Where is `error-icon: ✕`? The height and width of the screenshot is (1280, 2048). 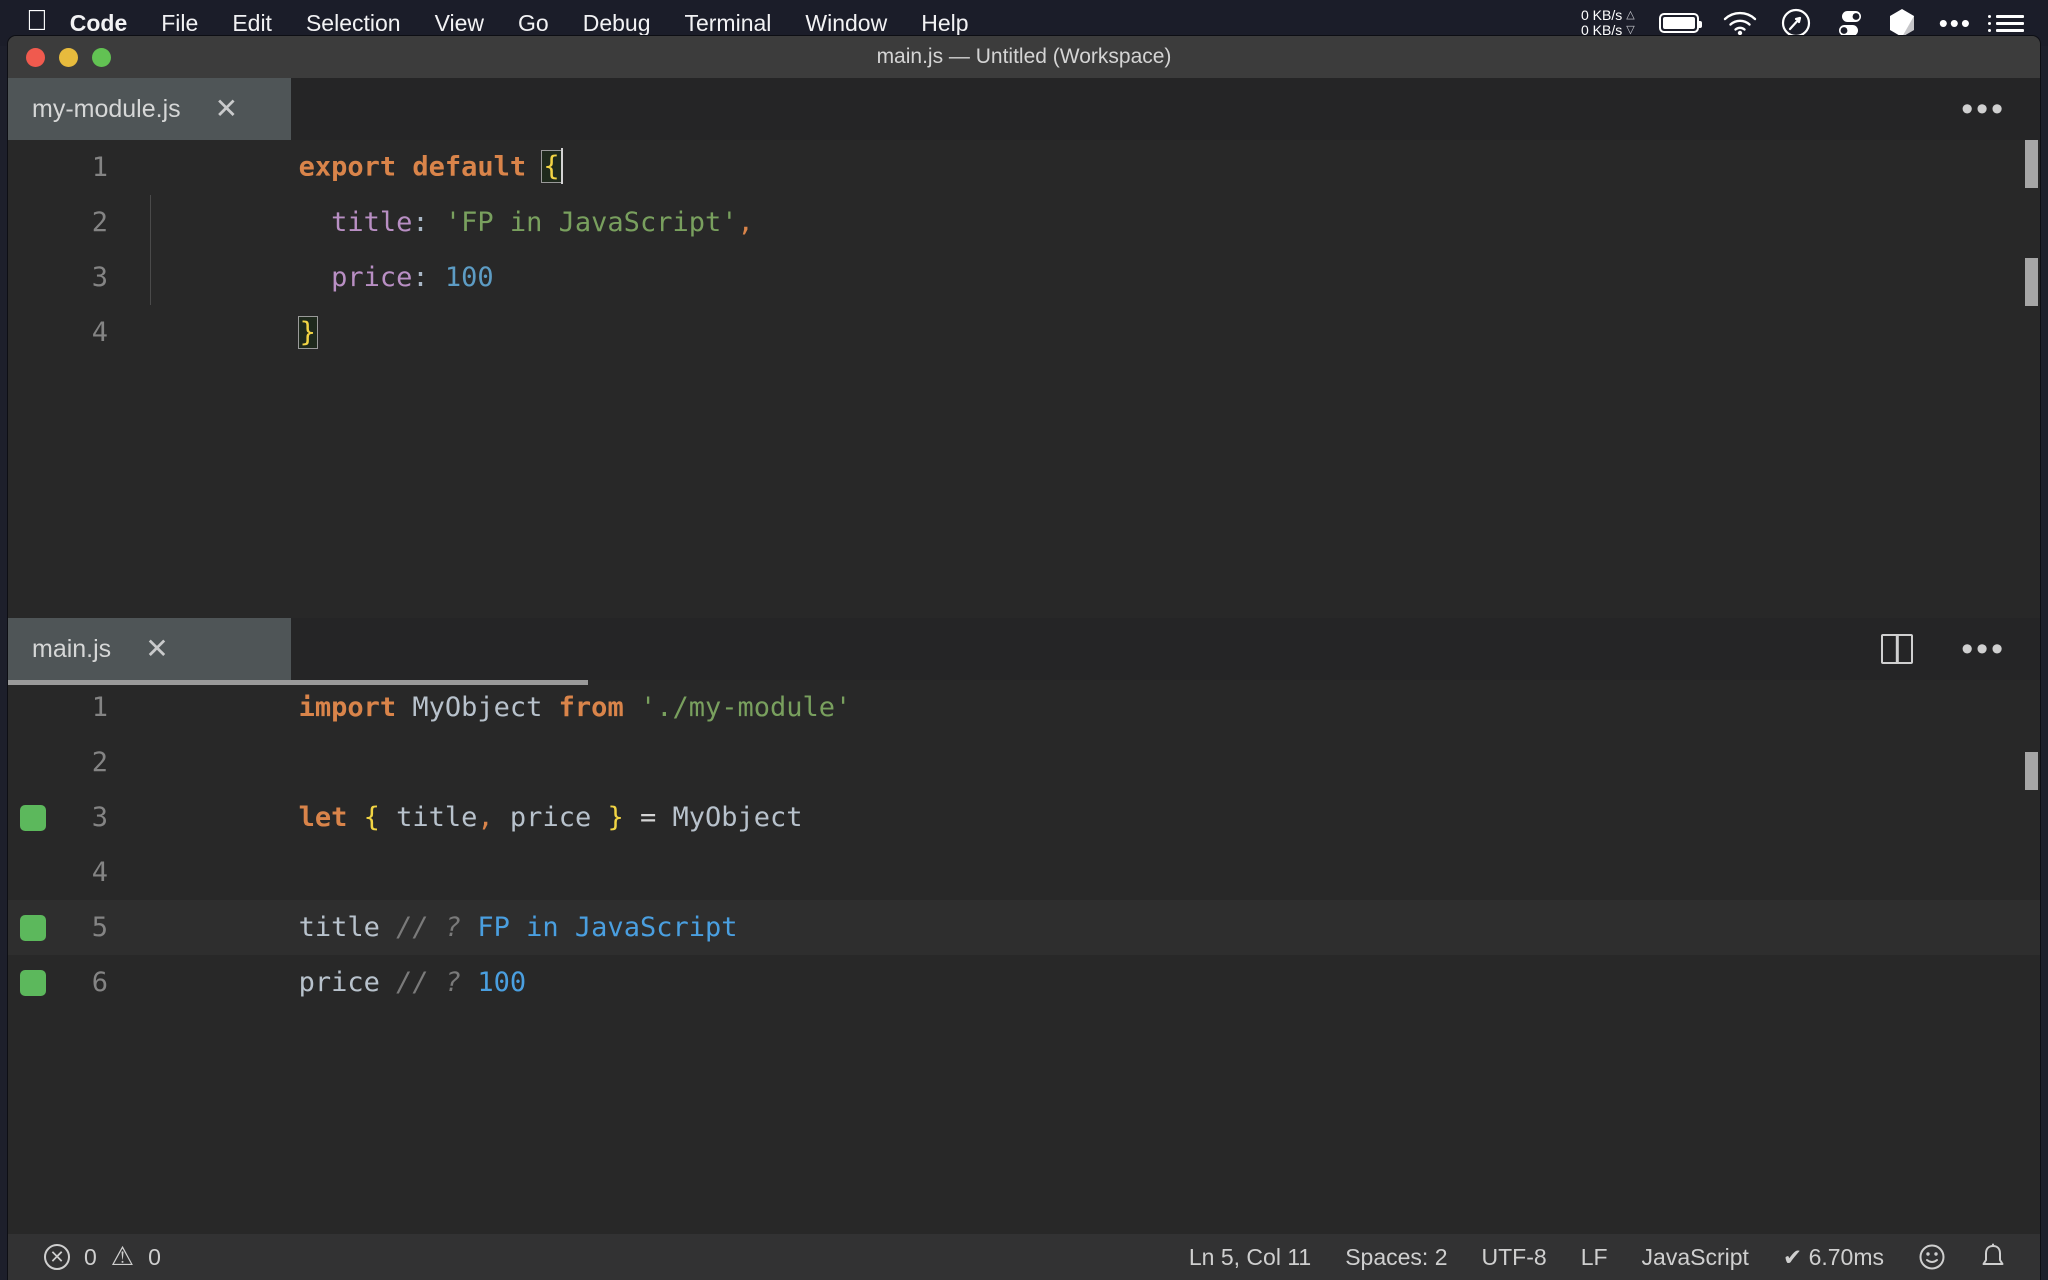 error-icon: ✕ is located at coordinates (57, 1257).